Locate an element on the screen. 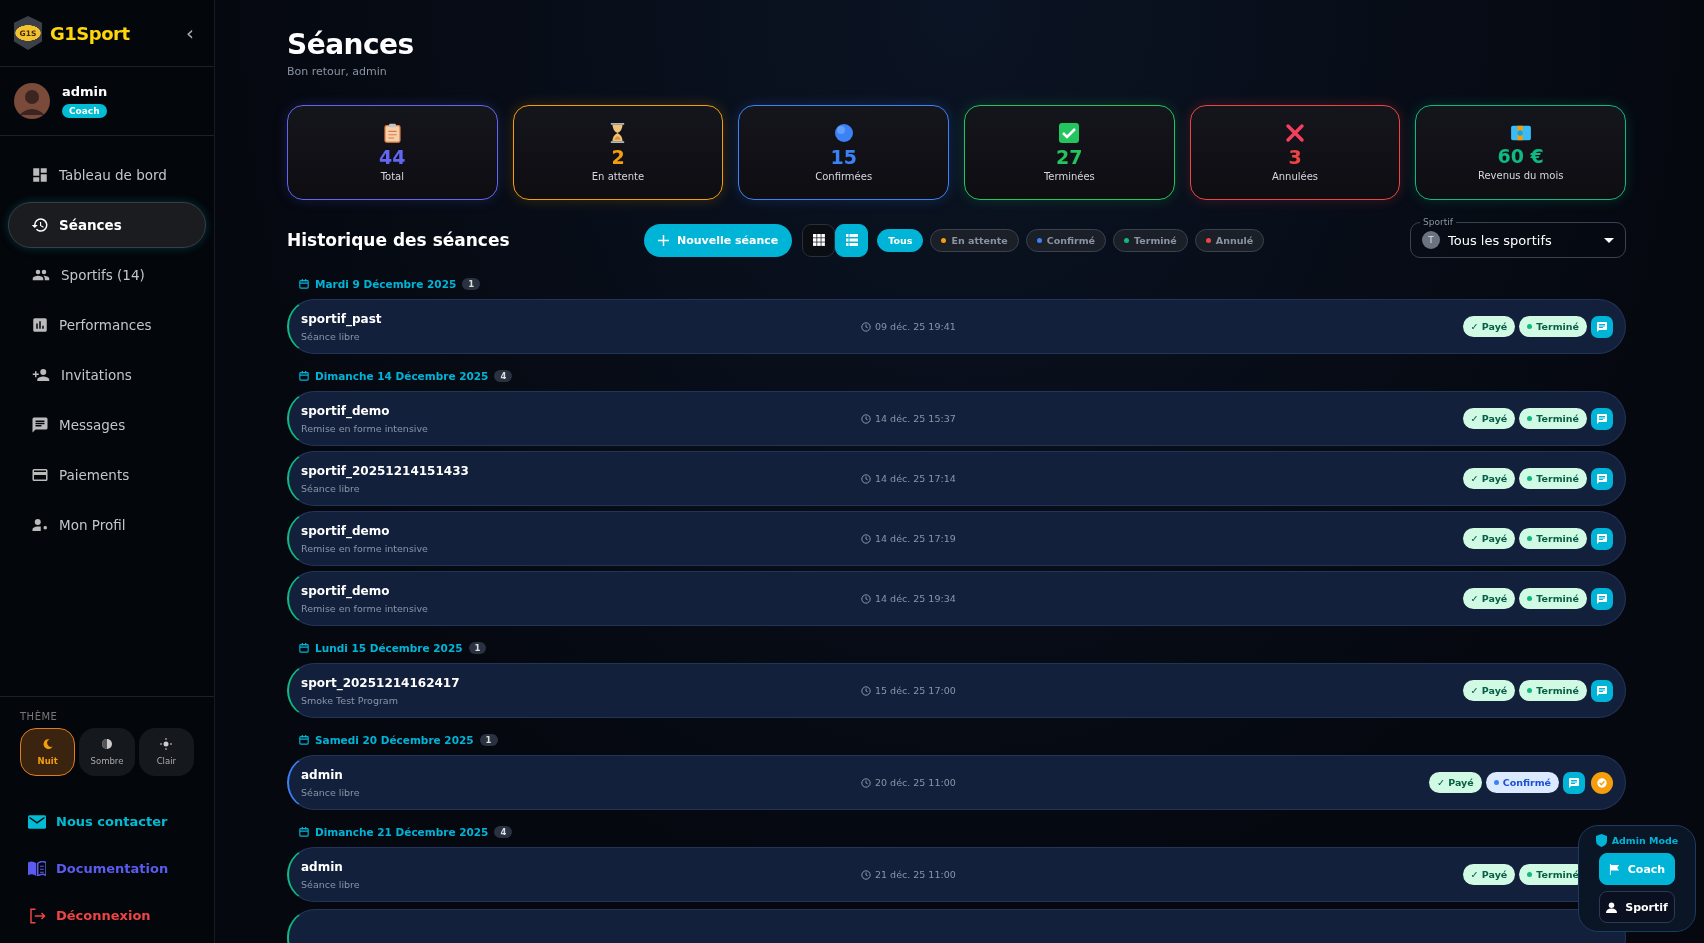  grid-view-button is located at coordinates (819, 240).